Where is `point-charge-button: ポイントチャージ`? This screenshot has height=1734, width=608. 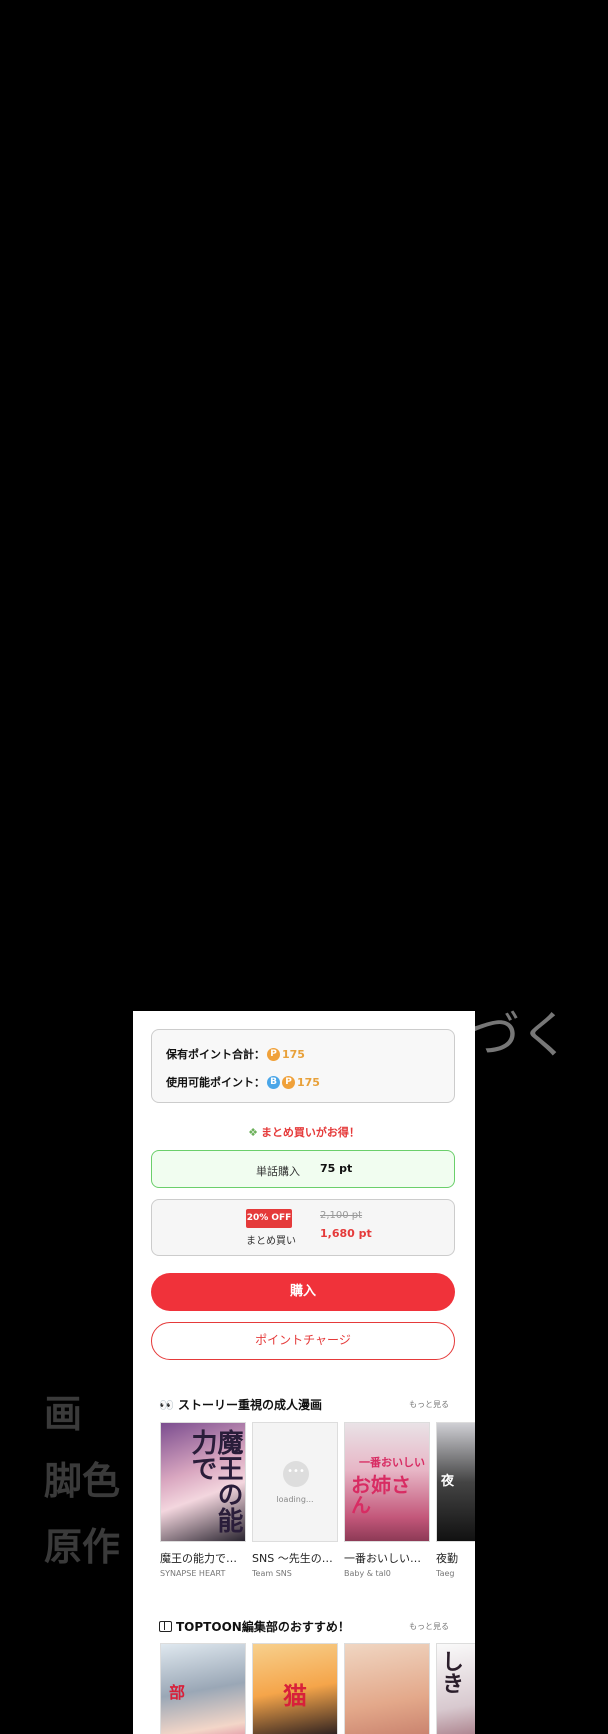
point-charge-button: ポイントチャージ is located at coordinates (303, 1341).